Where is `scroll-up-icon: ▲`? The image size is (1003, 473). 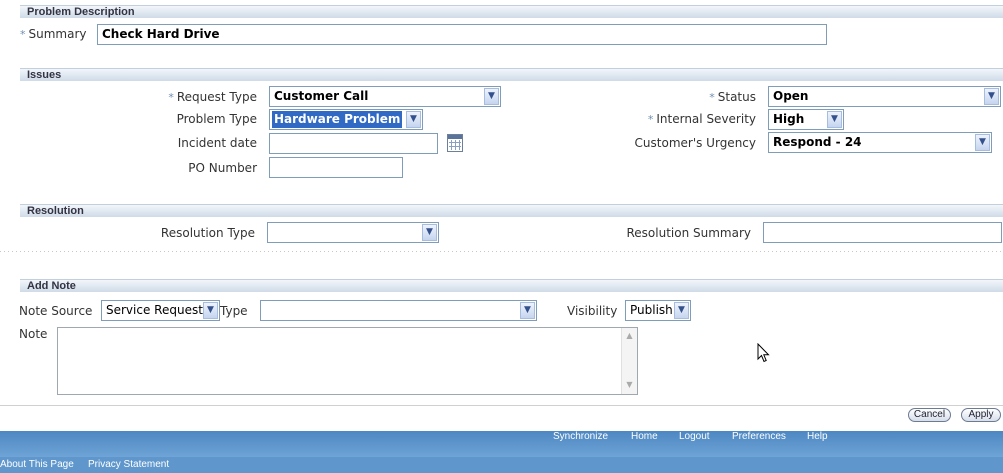 scroll-up-icon: ▲ is located at coordinates (629, 336).